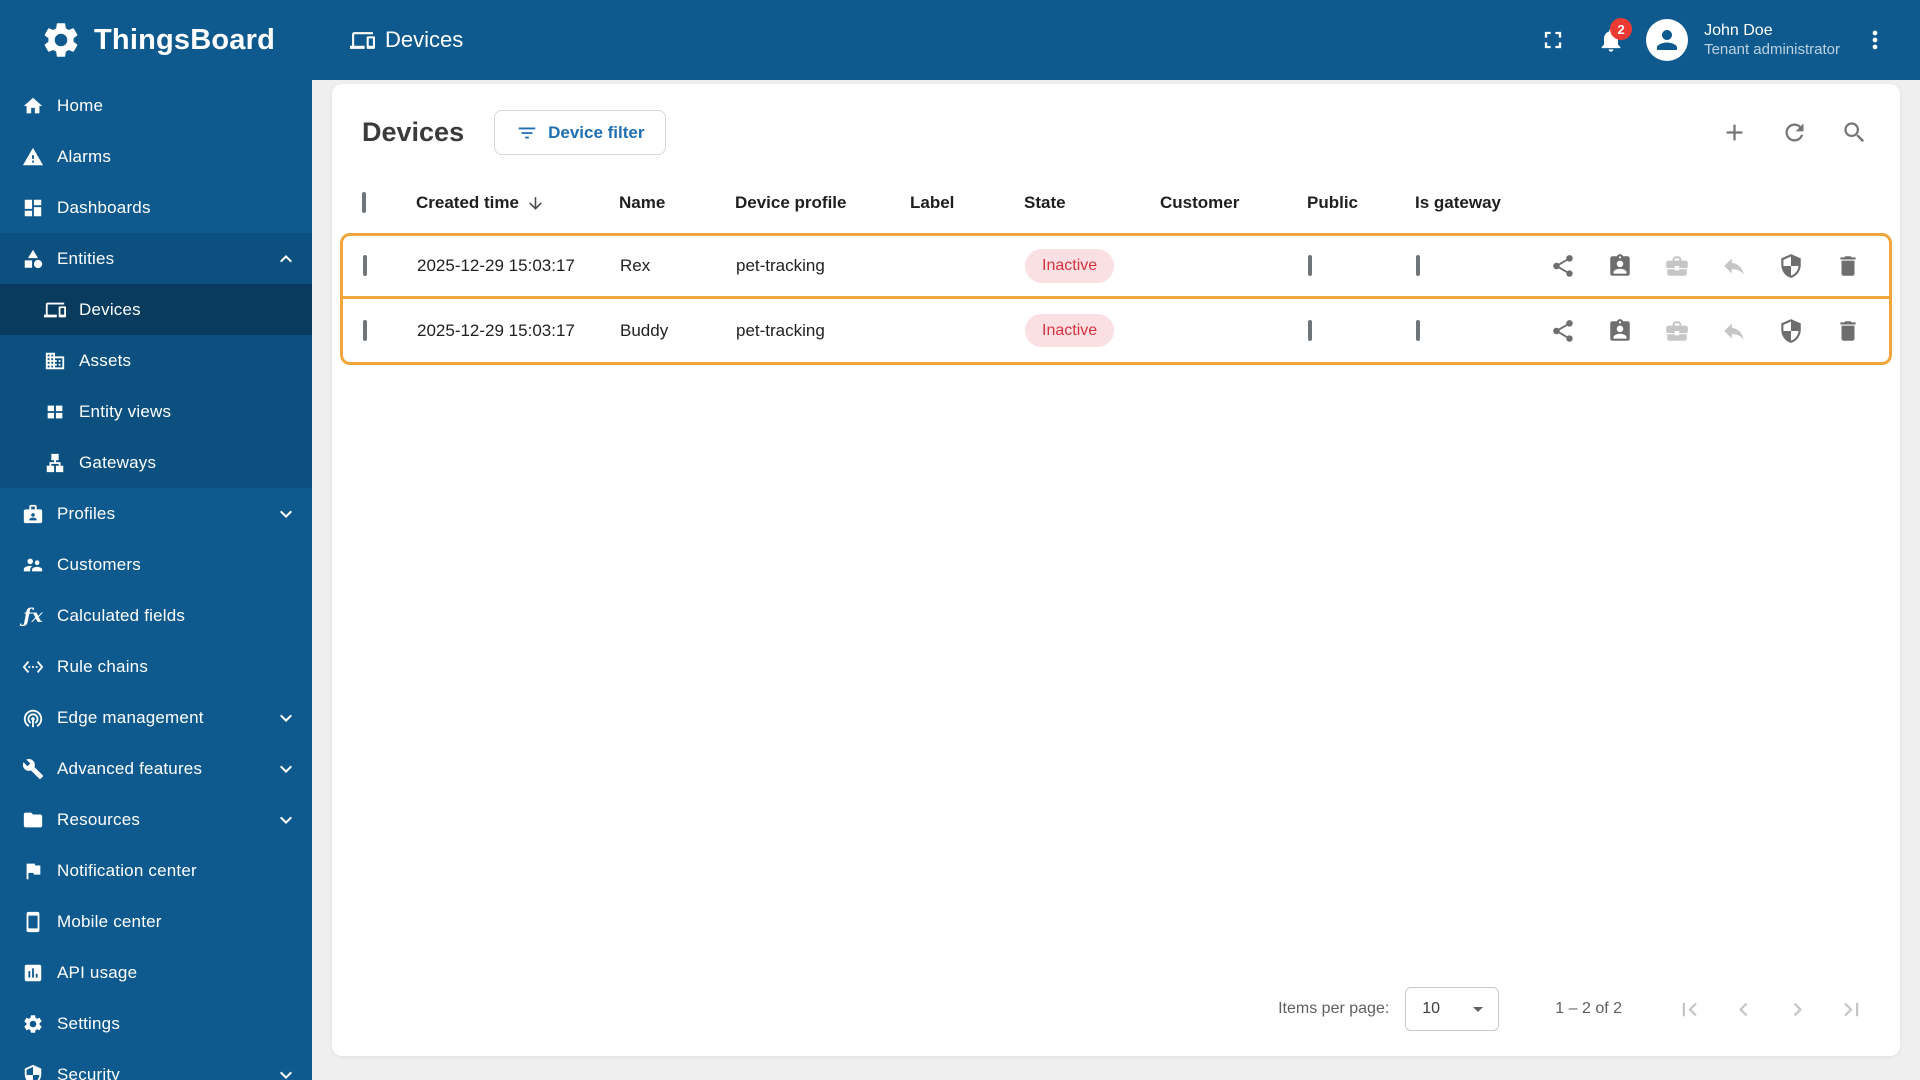 The image size is (1920, 1080). Describe the element at coordinates (1233, 203) in the screenshot. I see `column-header-customer: Customer` at that location.